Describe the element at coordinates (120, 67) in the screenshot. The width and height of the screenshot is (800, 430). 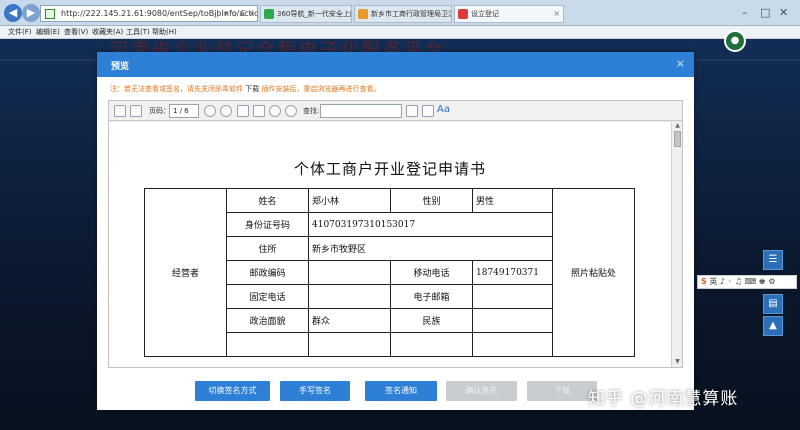
I see `modal-title: 预览` at that location.